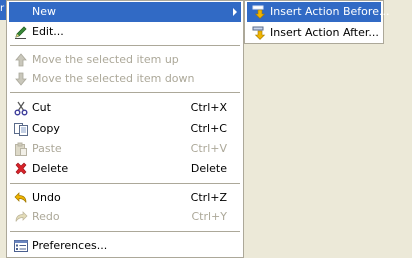 Image resolution: width=412 pixels, height=258 pixels. I want to click on insert-before-icon, so click(259, 12).